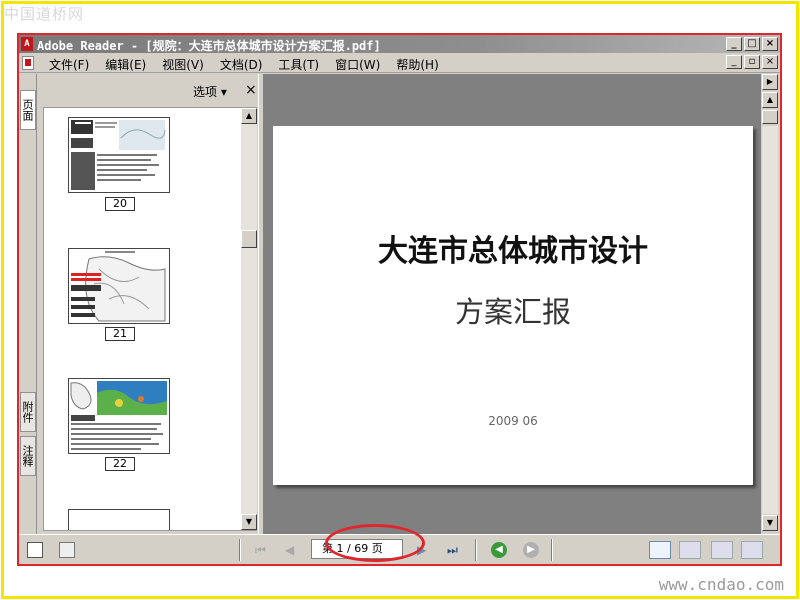 The image size is (800, 600). I want to click on thumbnail-label-21: 21, so click(120, 334).